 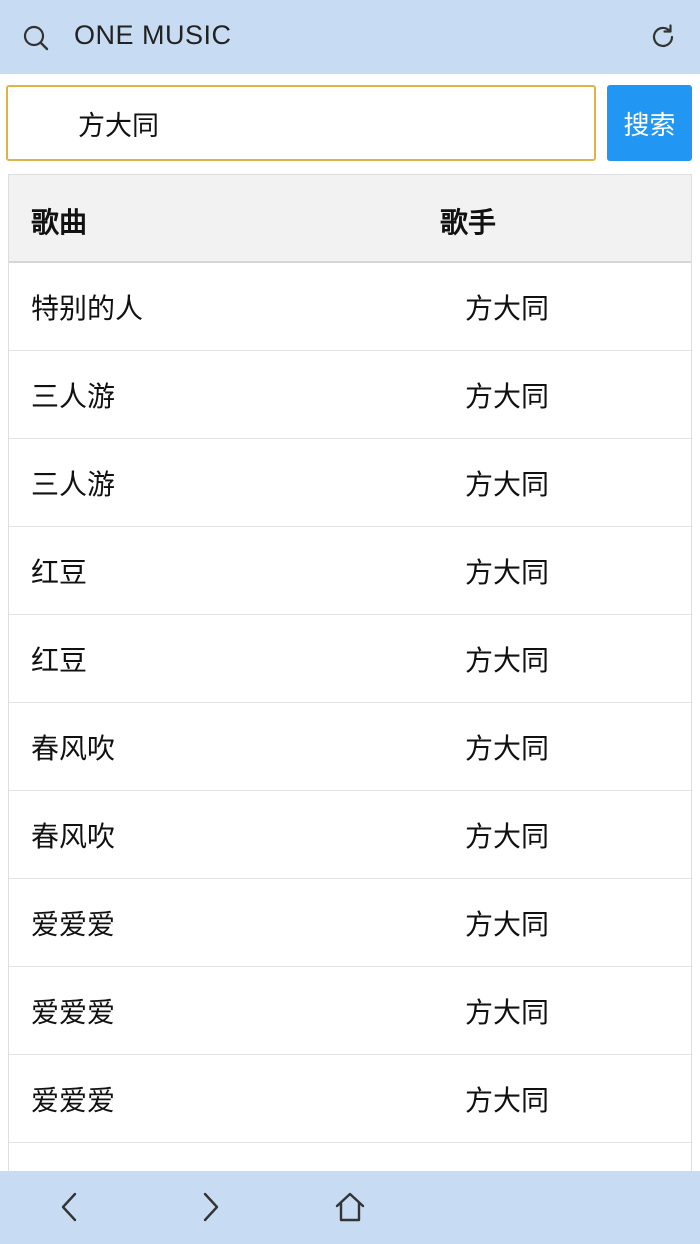 What do you see at coordinates (70, 1207) in the screenshot?
I see `back-icon` at bounding box center [70, 1207].